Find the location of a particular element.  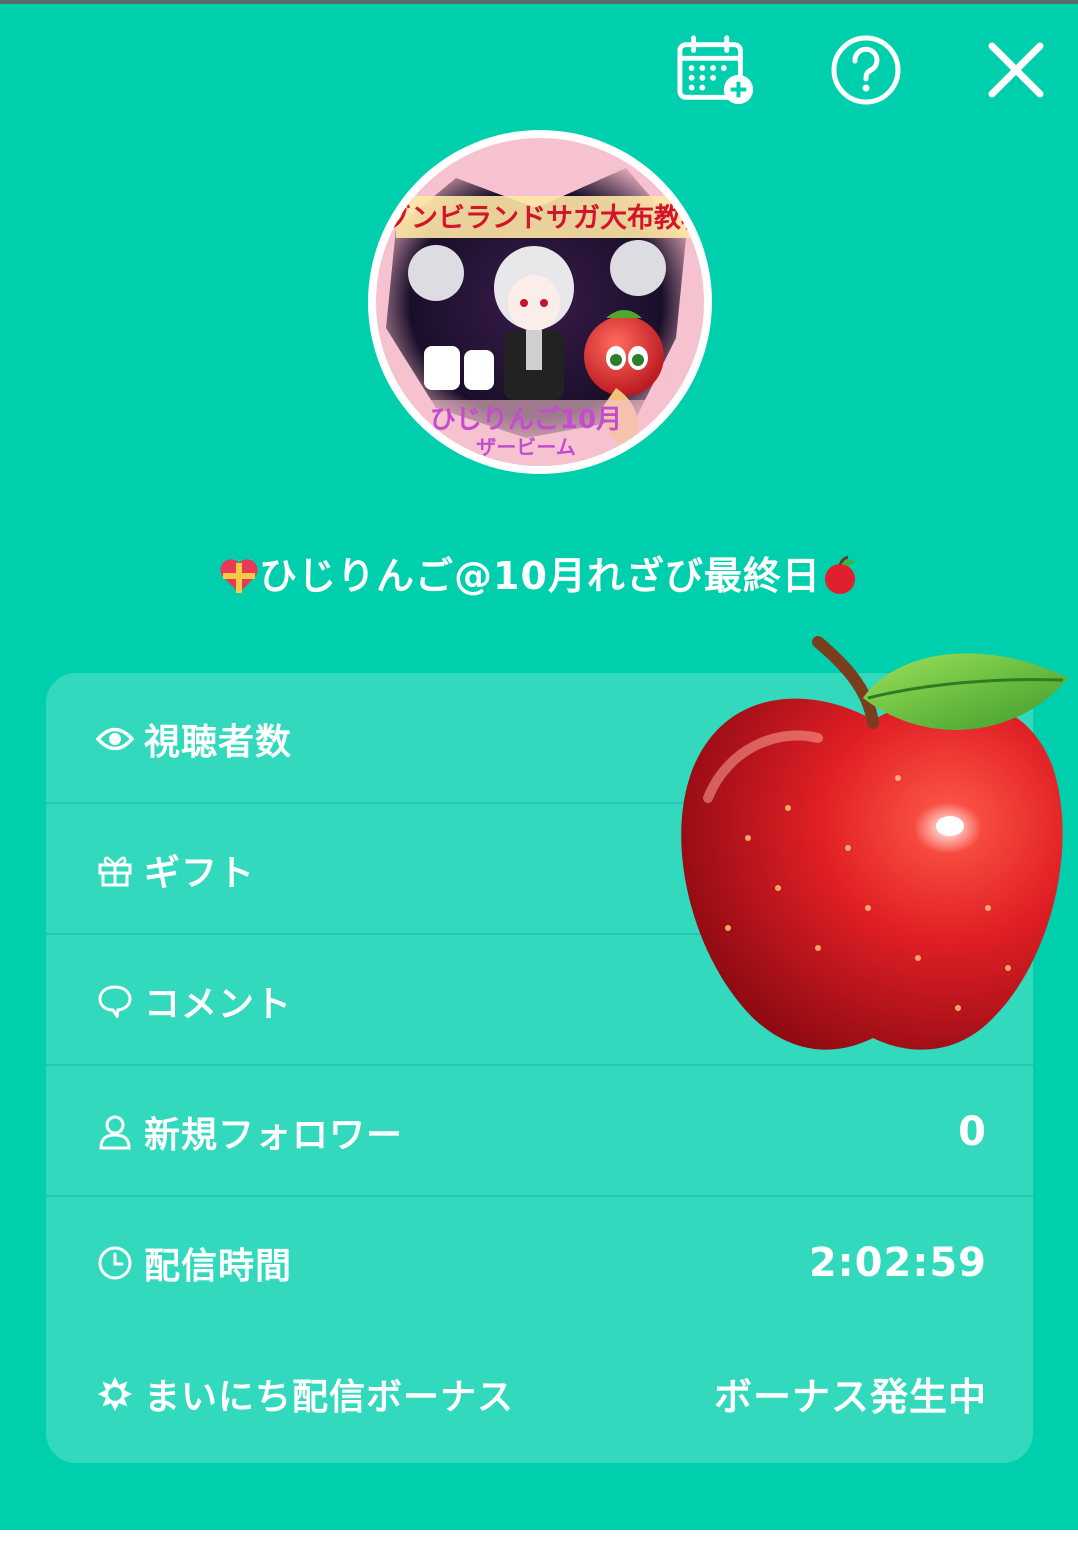

stat-label-stream-time: 配信時間 is located at coordinates (218, 1266).